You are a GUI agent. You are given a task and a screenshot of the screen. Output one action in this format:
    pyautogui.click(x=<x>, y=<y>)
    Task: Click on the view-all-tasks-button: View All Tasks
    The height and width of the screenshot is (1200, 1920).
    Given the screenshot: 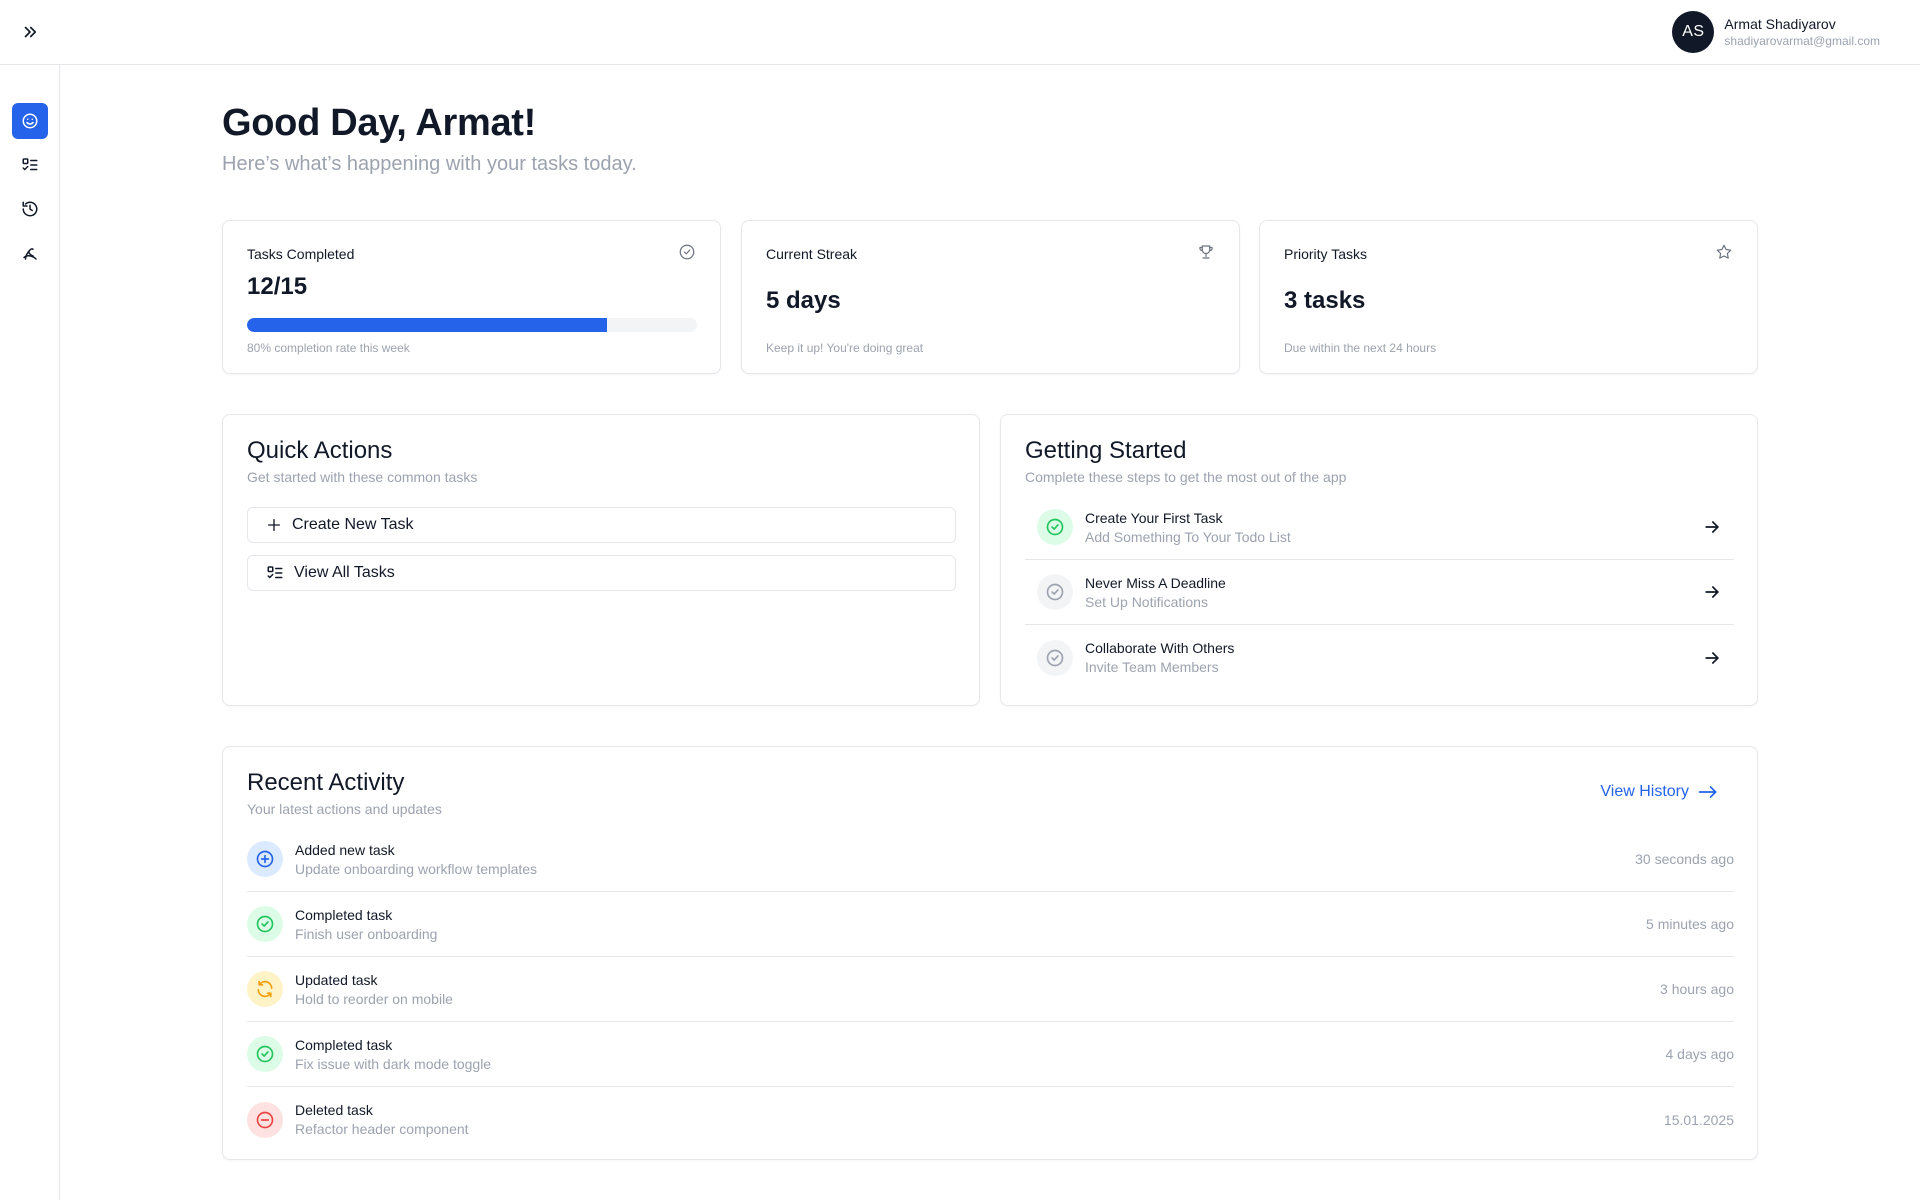 What is the action you would take?
    pyautogui.click(x=601, y=573)
    